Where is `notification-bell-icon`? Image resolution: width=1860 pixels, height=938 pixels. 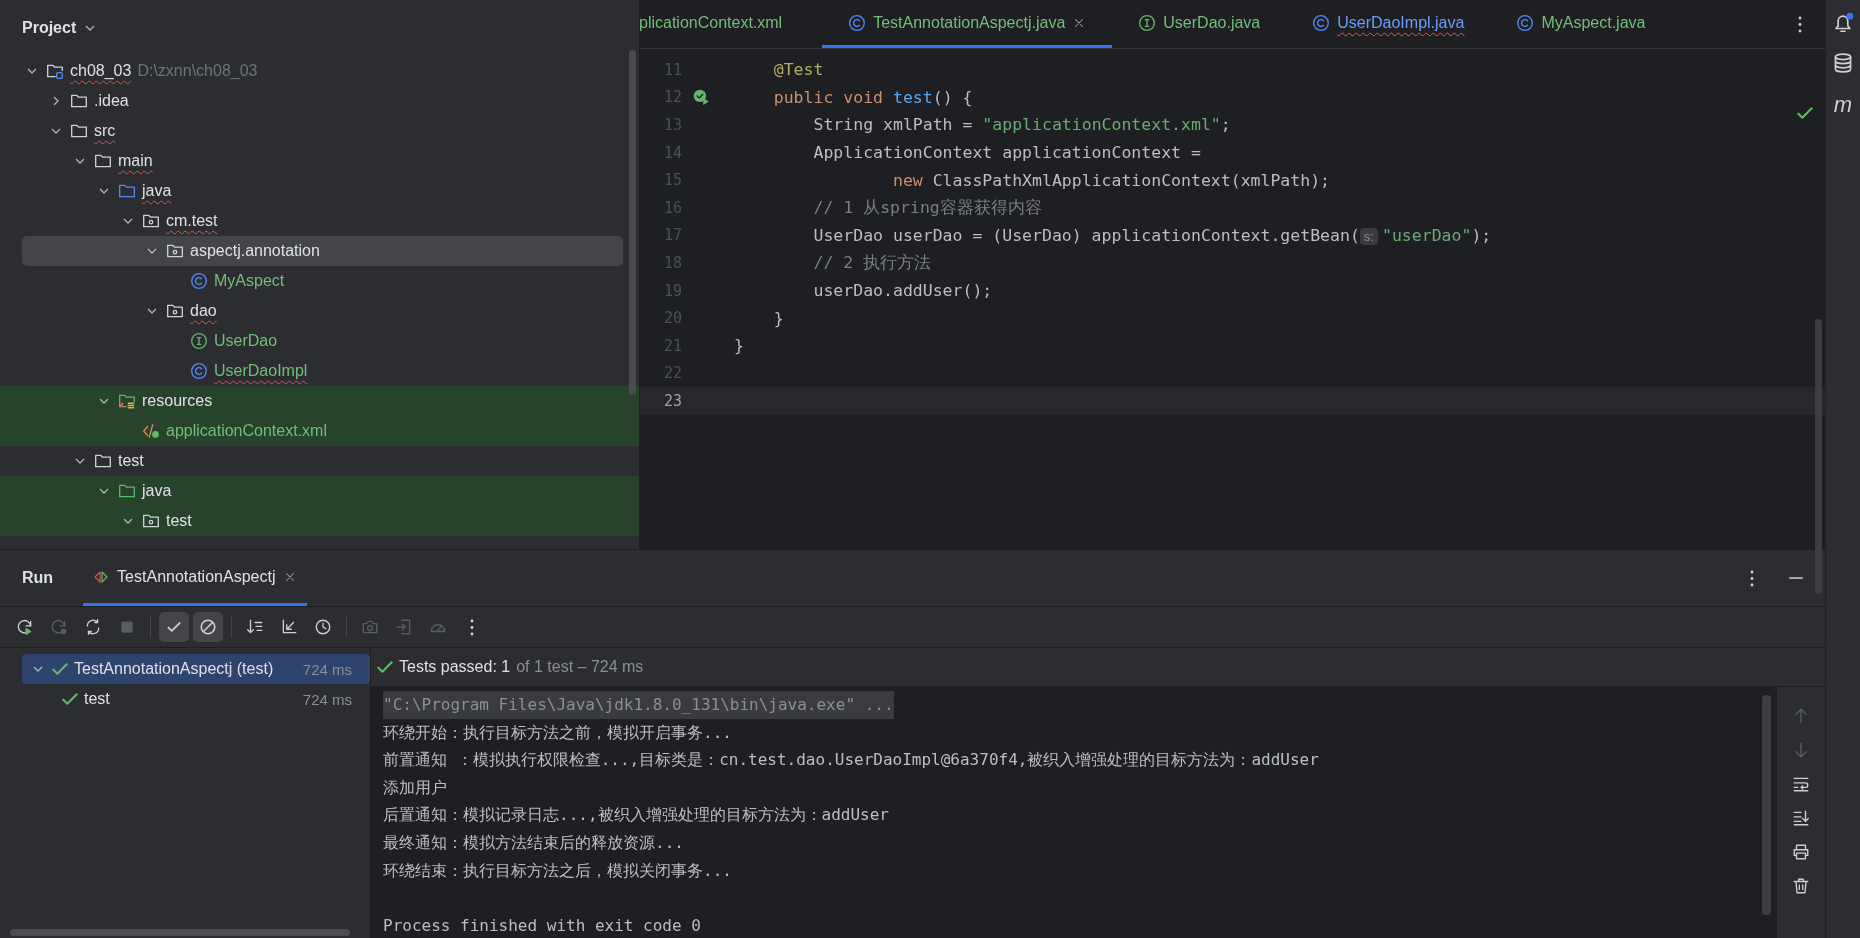 notification-bell-icon is located at coordinates (1843, 23).